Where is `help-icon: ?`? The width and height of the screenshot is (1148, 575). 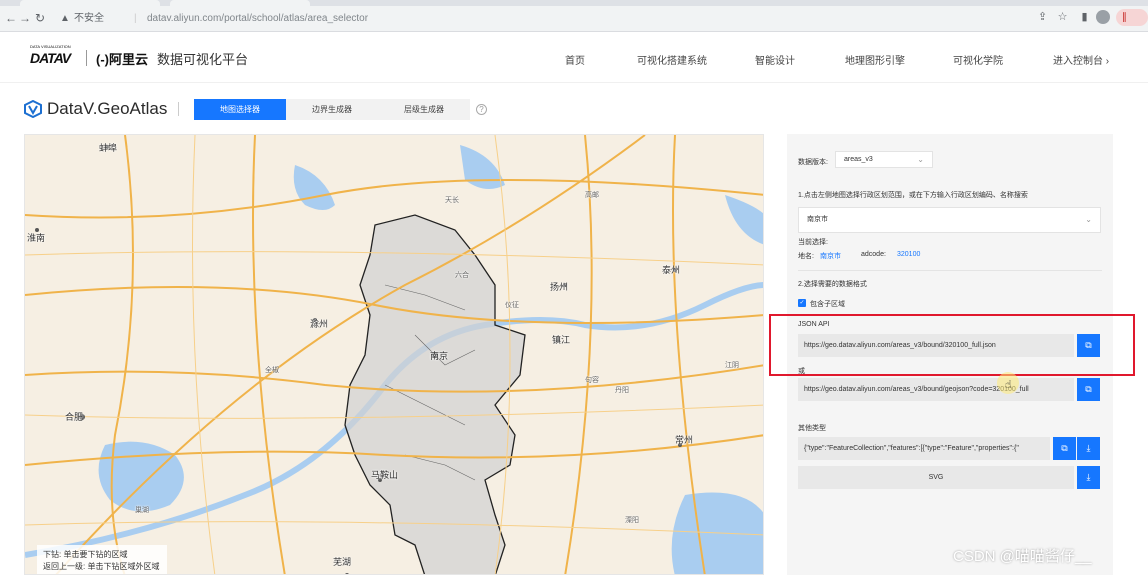 help-icon: ? is located at coordinates (481, 109).